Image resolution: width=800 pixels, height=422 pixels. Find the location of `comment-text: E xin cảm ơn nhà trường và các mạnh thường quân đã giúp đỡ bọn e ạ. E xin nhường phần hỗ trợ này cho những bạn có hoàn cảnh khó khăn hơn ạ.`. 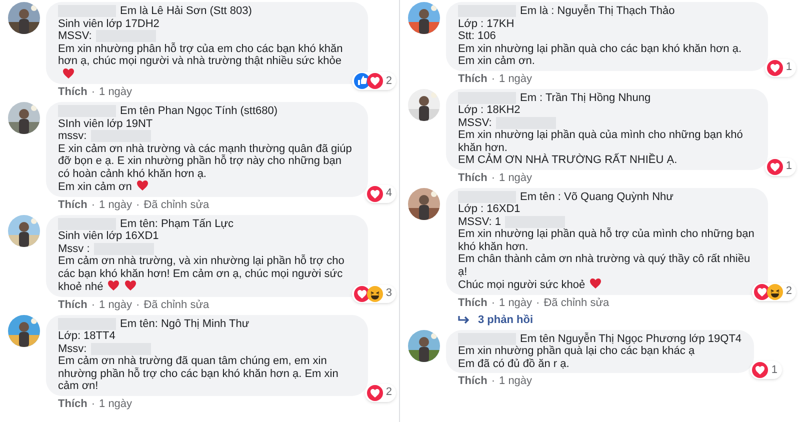

comment-text: E xin cảm ơn nhà trường và các mạnh thường quân đã giúp đỡ bọn e ạ. E xin nhường phần hỗ trợ này cho những bạn có hoàn cảnh khó khăn hơn ạ. is located at coordinates (205, 161).